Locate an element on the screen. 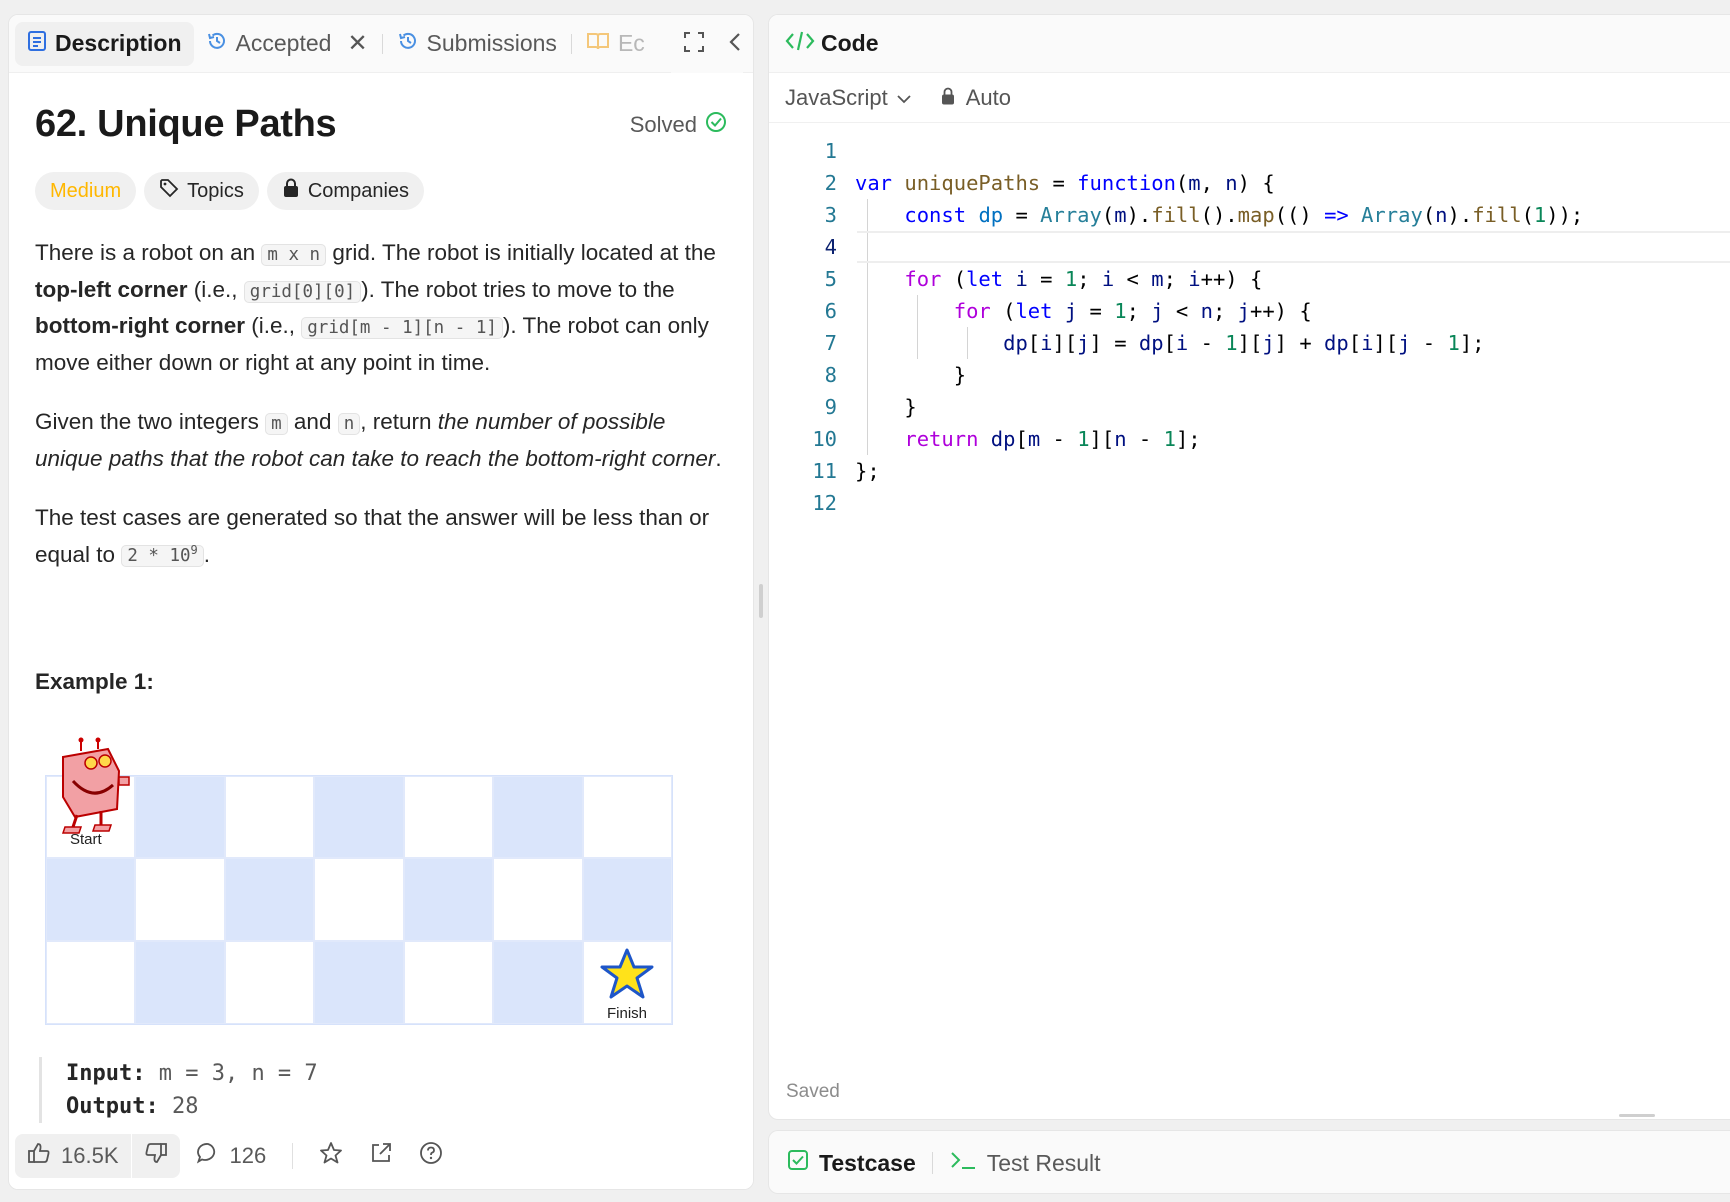 This screenshot has height=1202, width=1730. companies-button: Companies is located at coordinates (345, 191).